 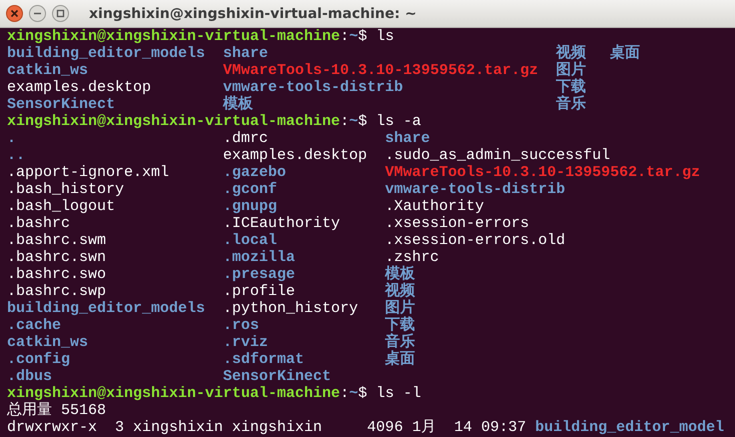 I want to click on file-name: .bashrc.swm, so click(x=56, y=240).